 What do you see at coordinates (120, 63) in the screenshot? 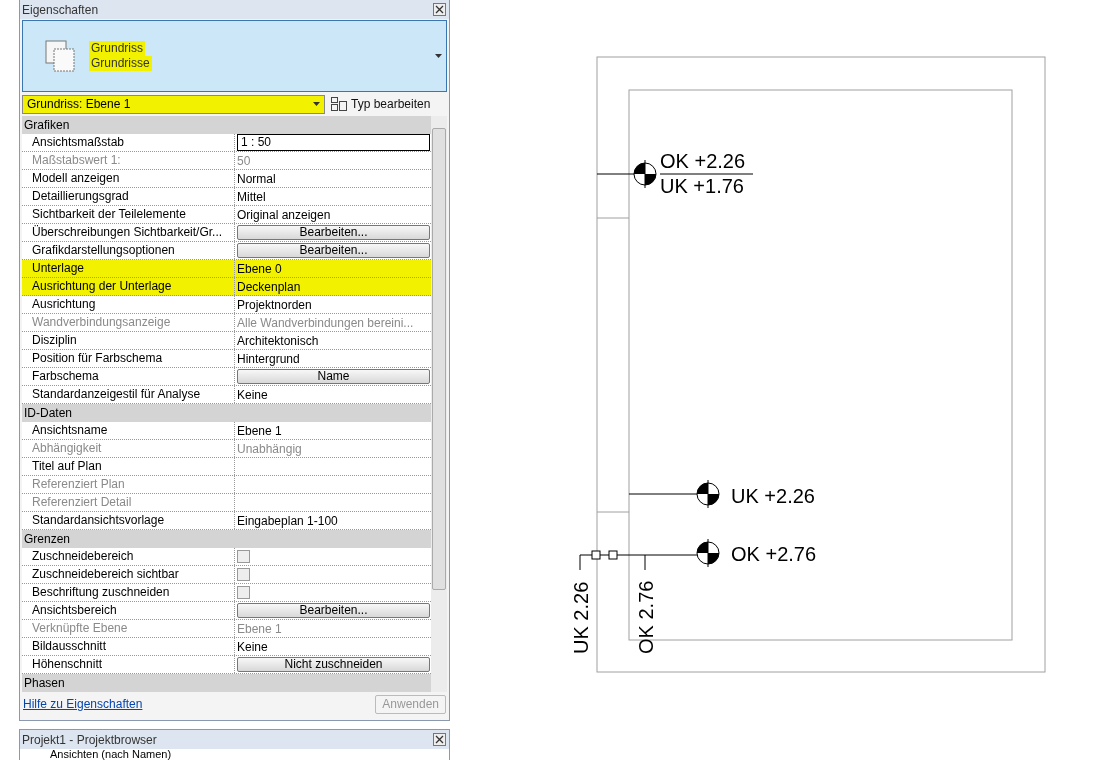
I see `type-name: Grundrisse` at bounding box center [120, 63].